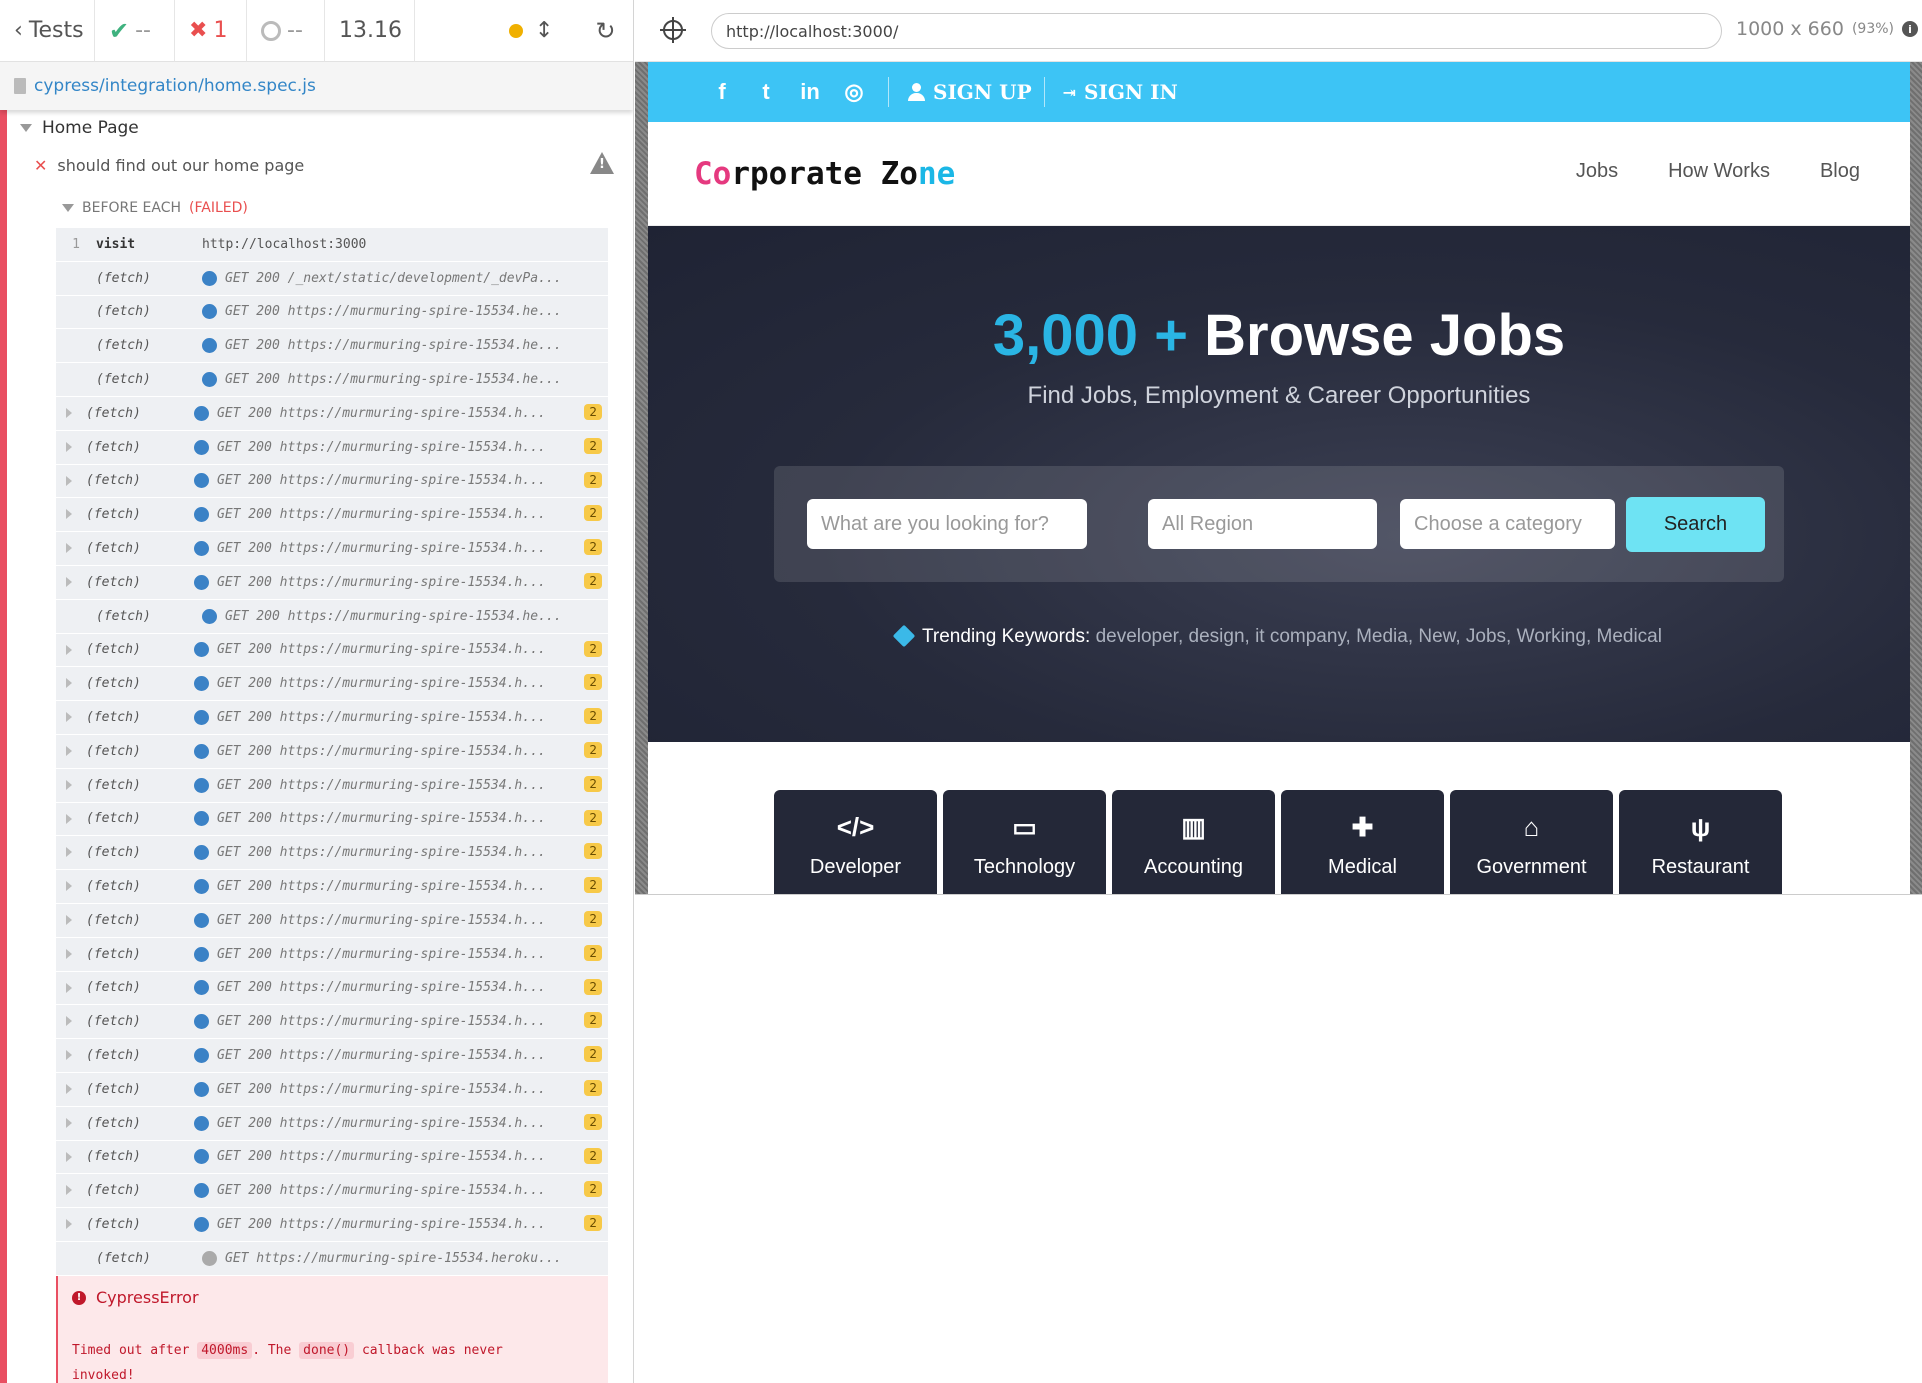 The image size is (1922, 1383). I want to click on instagram-icon: ◎, so click(854, 92).